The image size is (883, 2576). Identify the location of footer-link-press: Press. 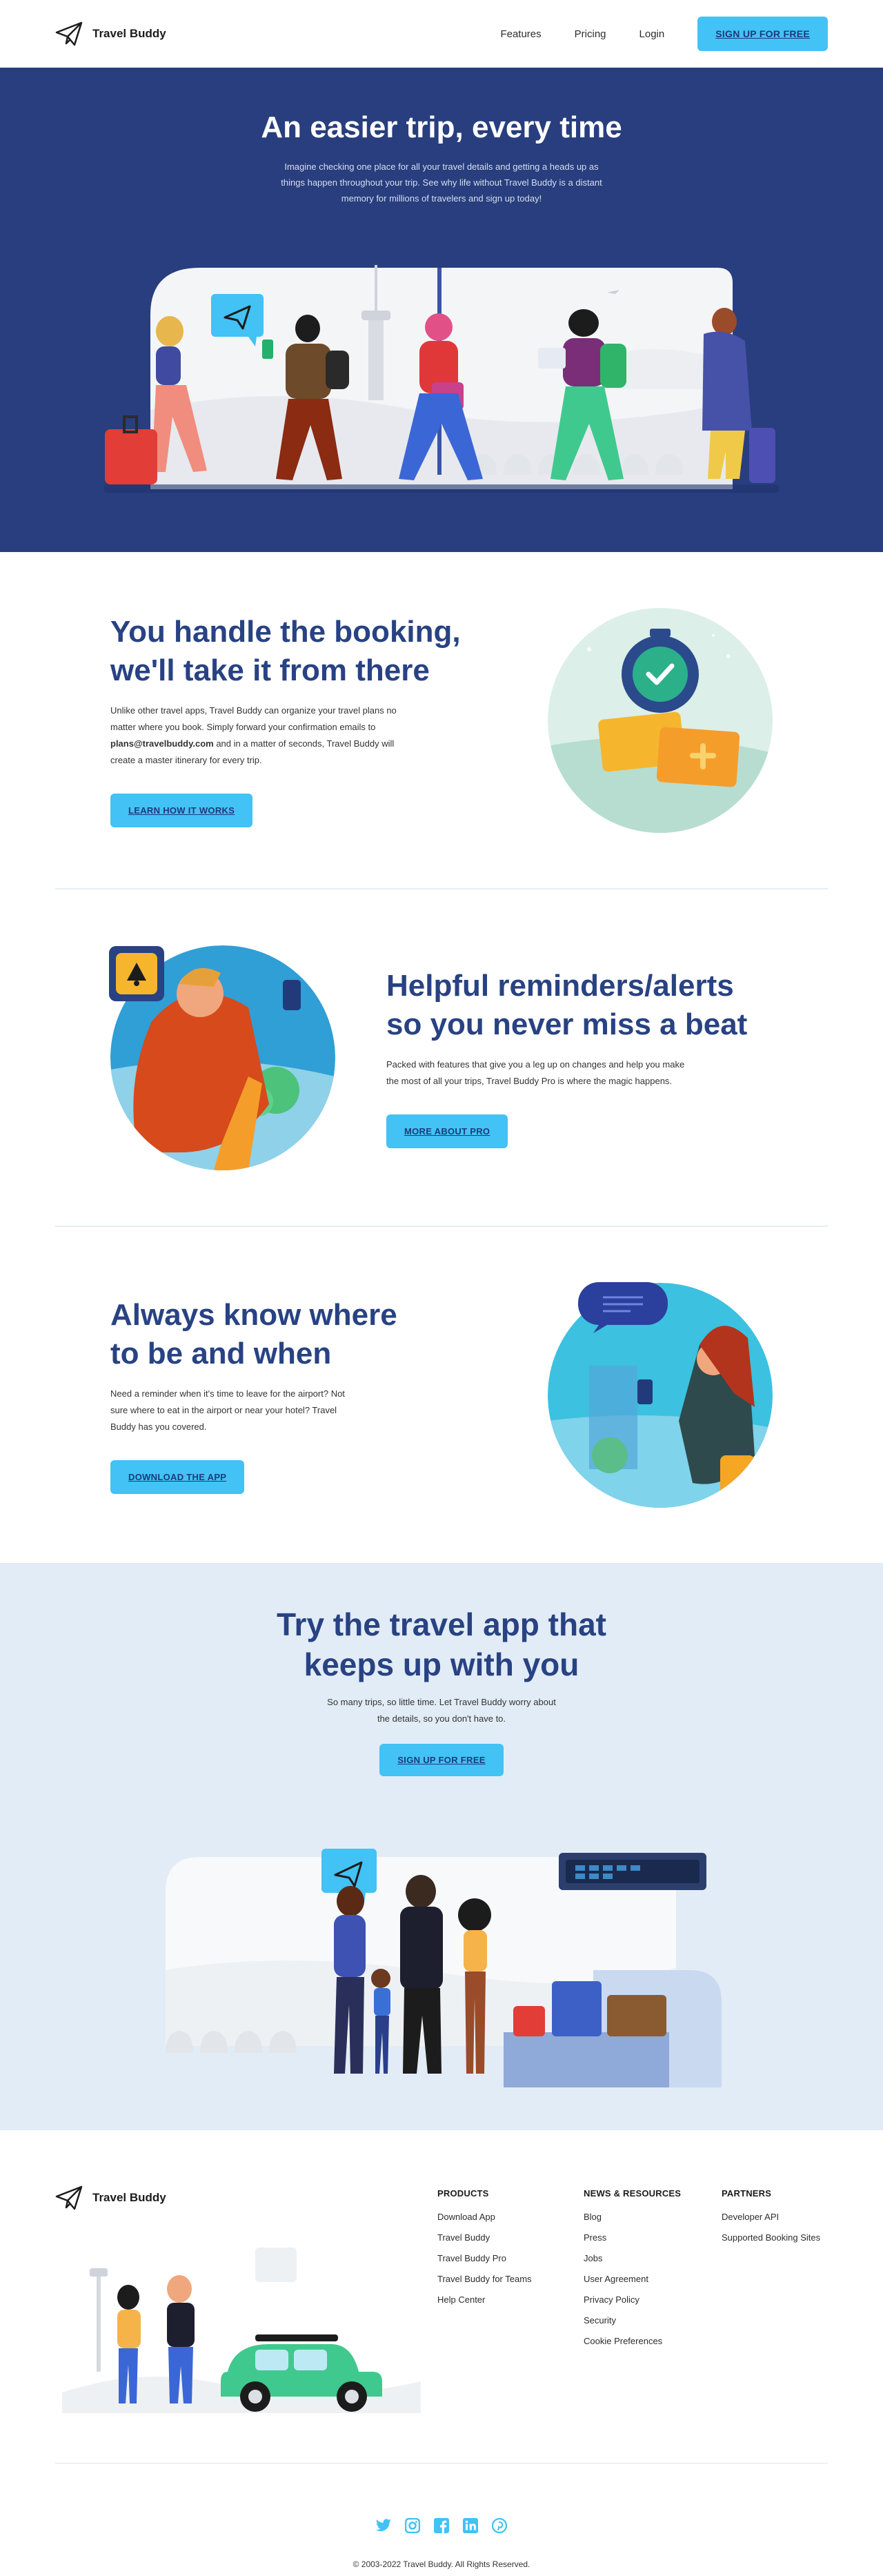
(632, 2238).